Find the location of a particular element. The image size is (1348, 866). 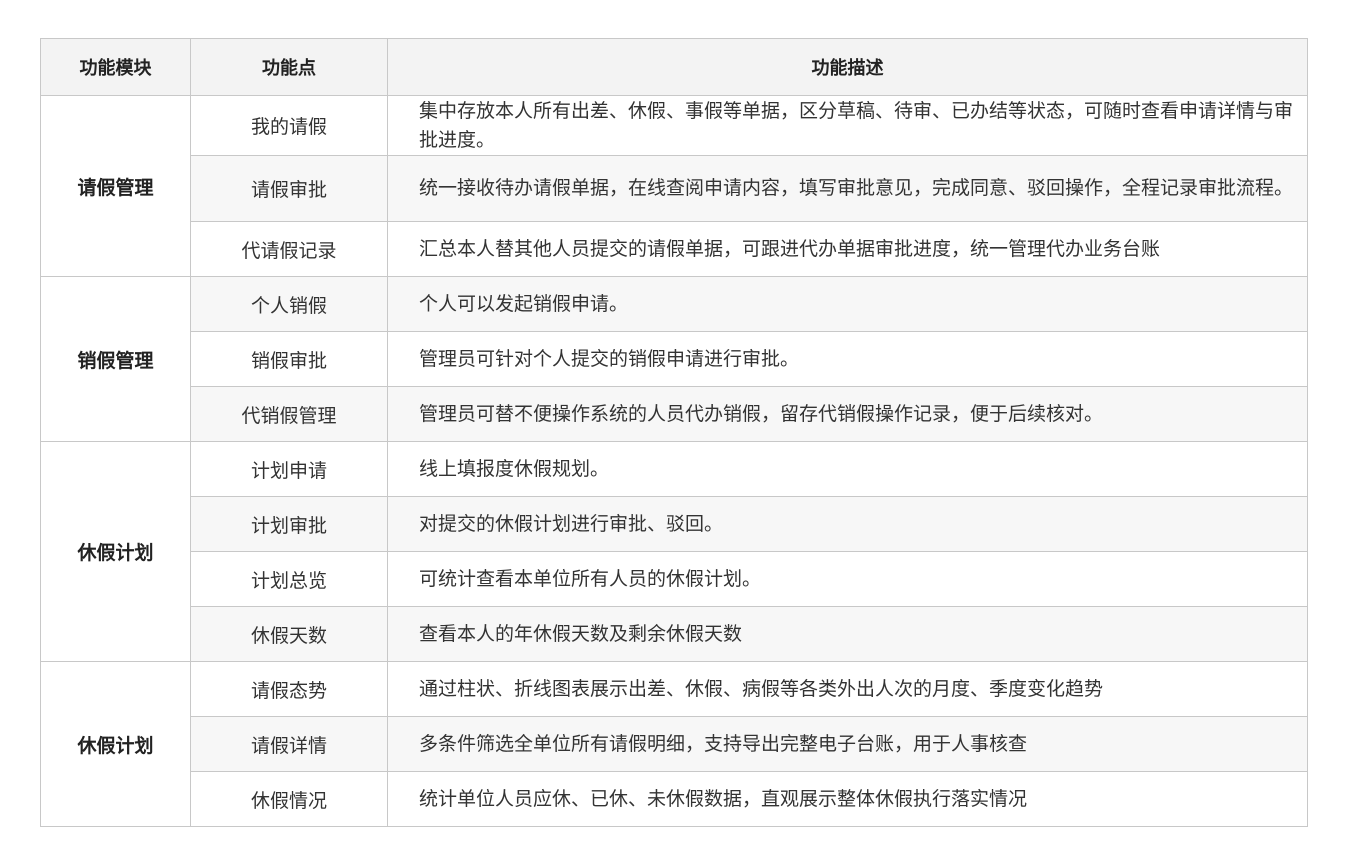

point-cell: 代请假记录 is located at coordinates (289, 249).